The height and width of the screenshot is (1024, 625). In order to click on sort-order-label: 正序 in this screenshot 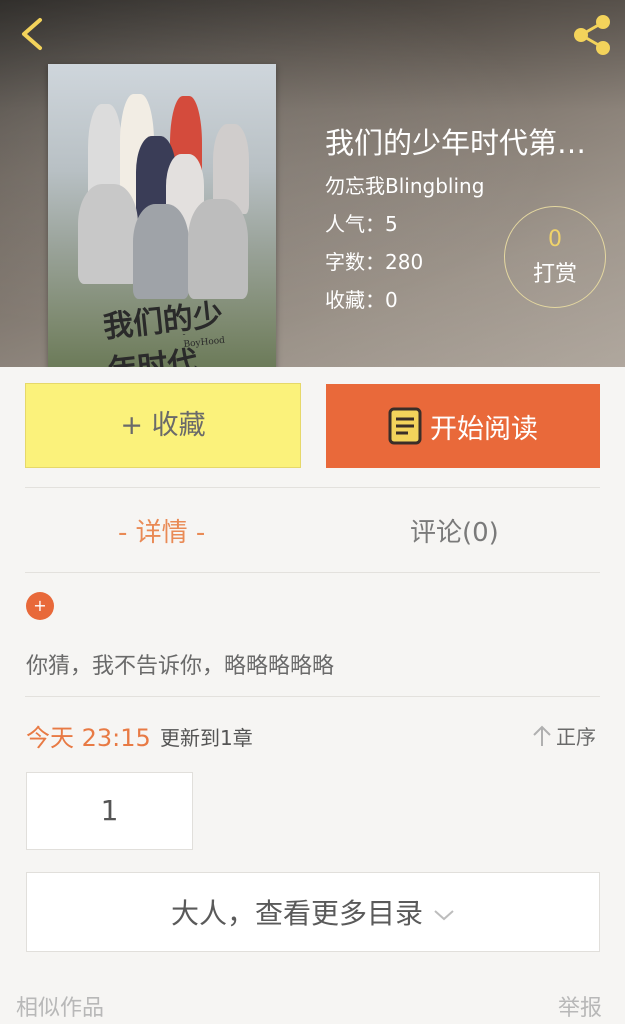, I will do `click(576, 737)`.